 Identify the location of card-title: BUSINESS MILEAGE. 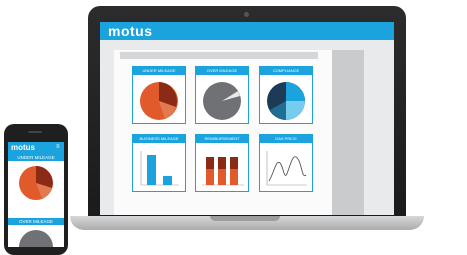
(159, 139).